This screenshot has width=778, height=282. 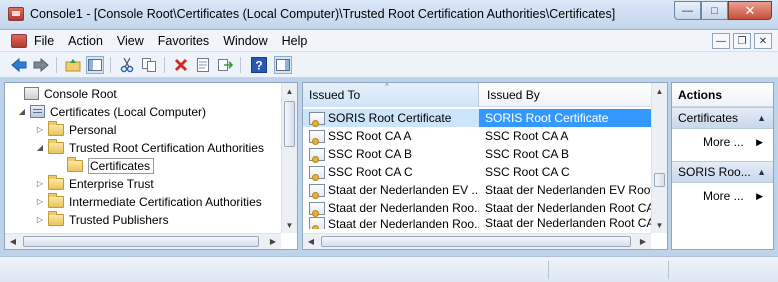 What do you see at coordinates (687, 10) in the screenshot?
I see `minimize-button: —` at bounding box center [687, 10].